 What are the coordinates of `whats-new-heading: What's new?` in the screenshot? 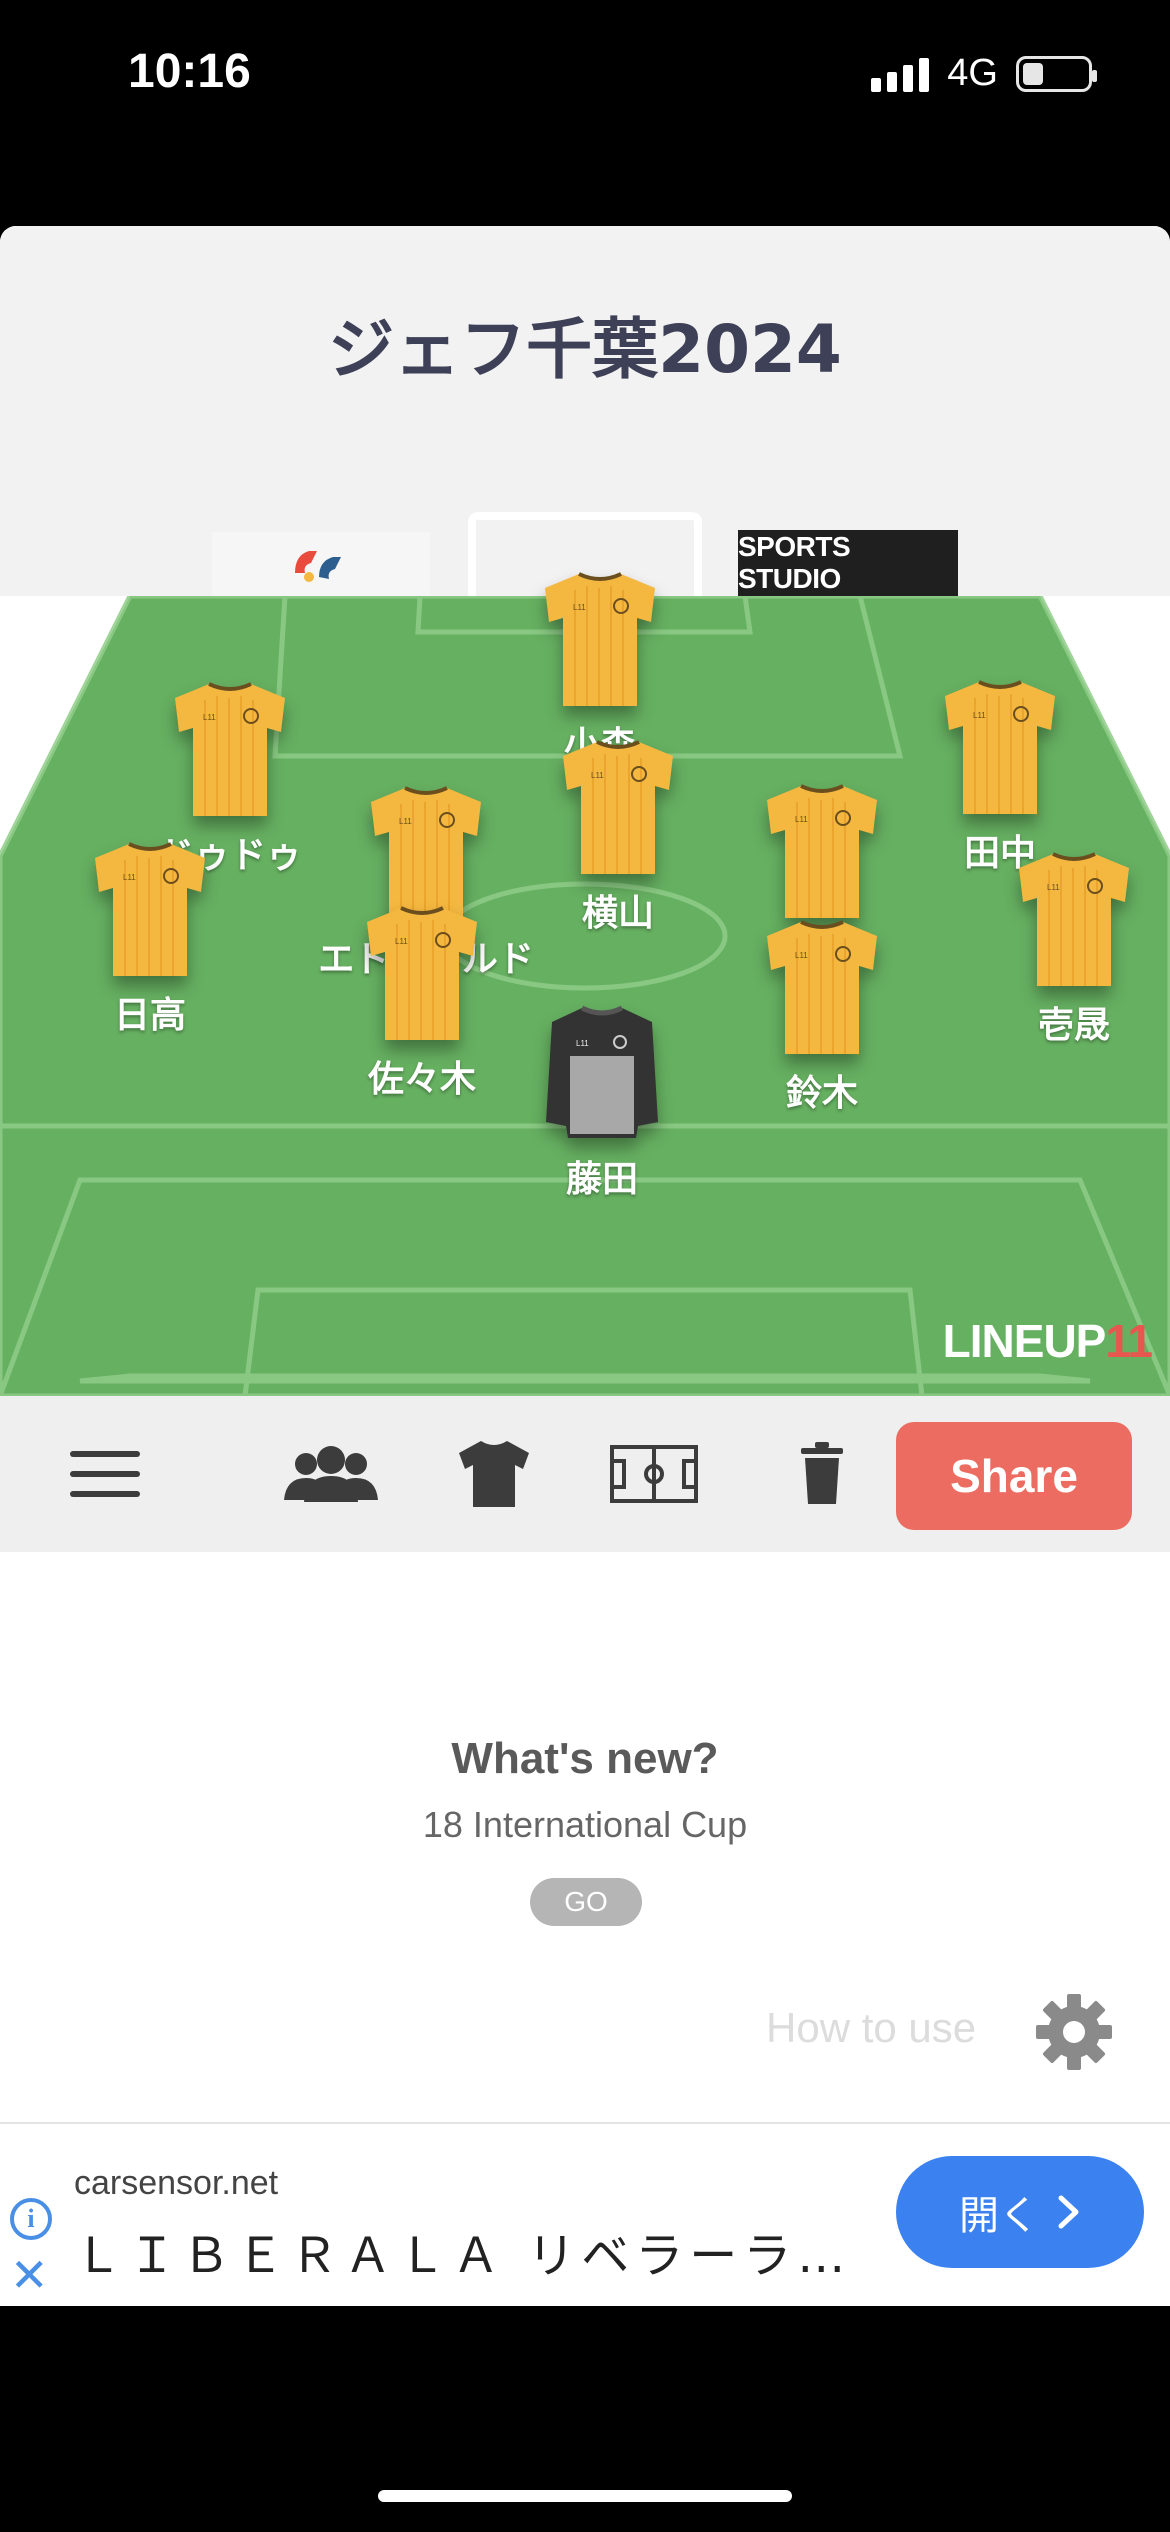 It's located at (585, 1758).